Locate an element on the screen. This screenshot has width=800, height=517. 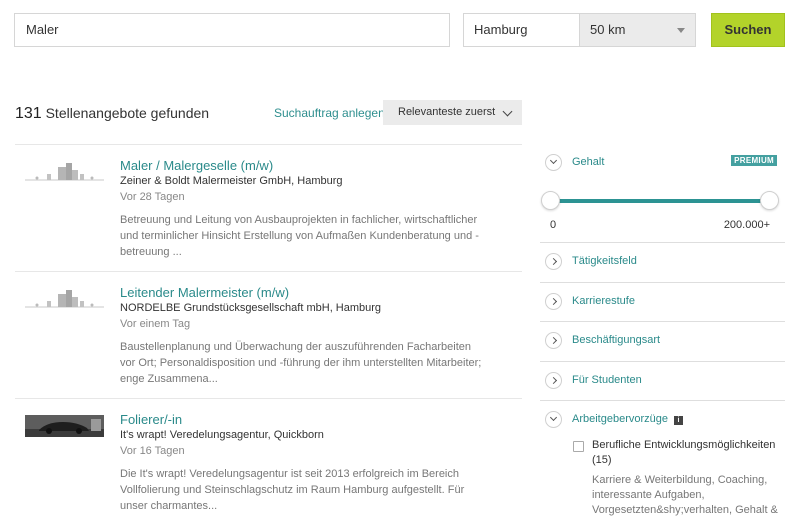
radius-select: 50 km is located at coordinates (637, 30).